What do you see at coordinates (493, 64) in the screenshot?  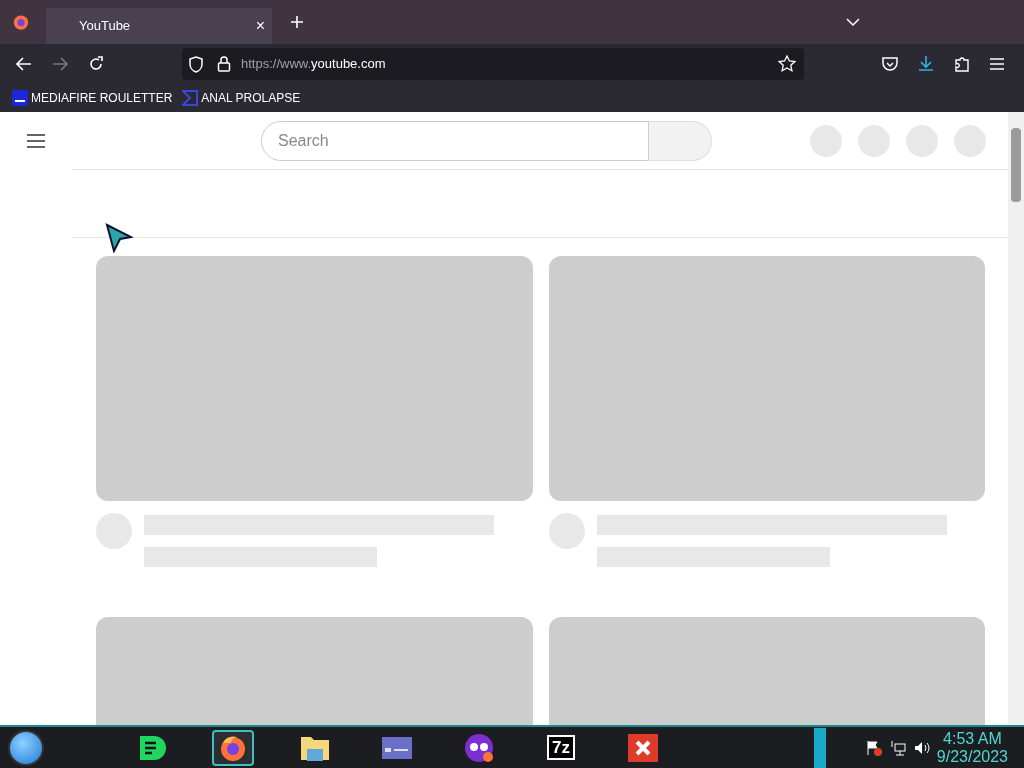 I see `address-bar: https://www.youtube.com` at bounding box center [493, 64].